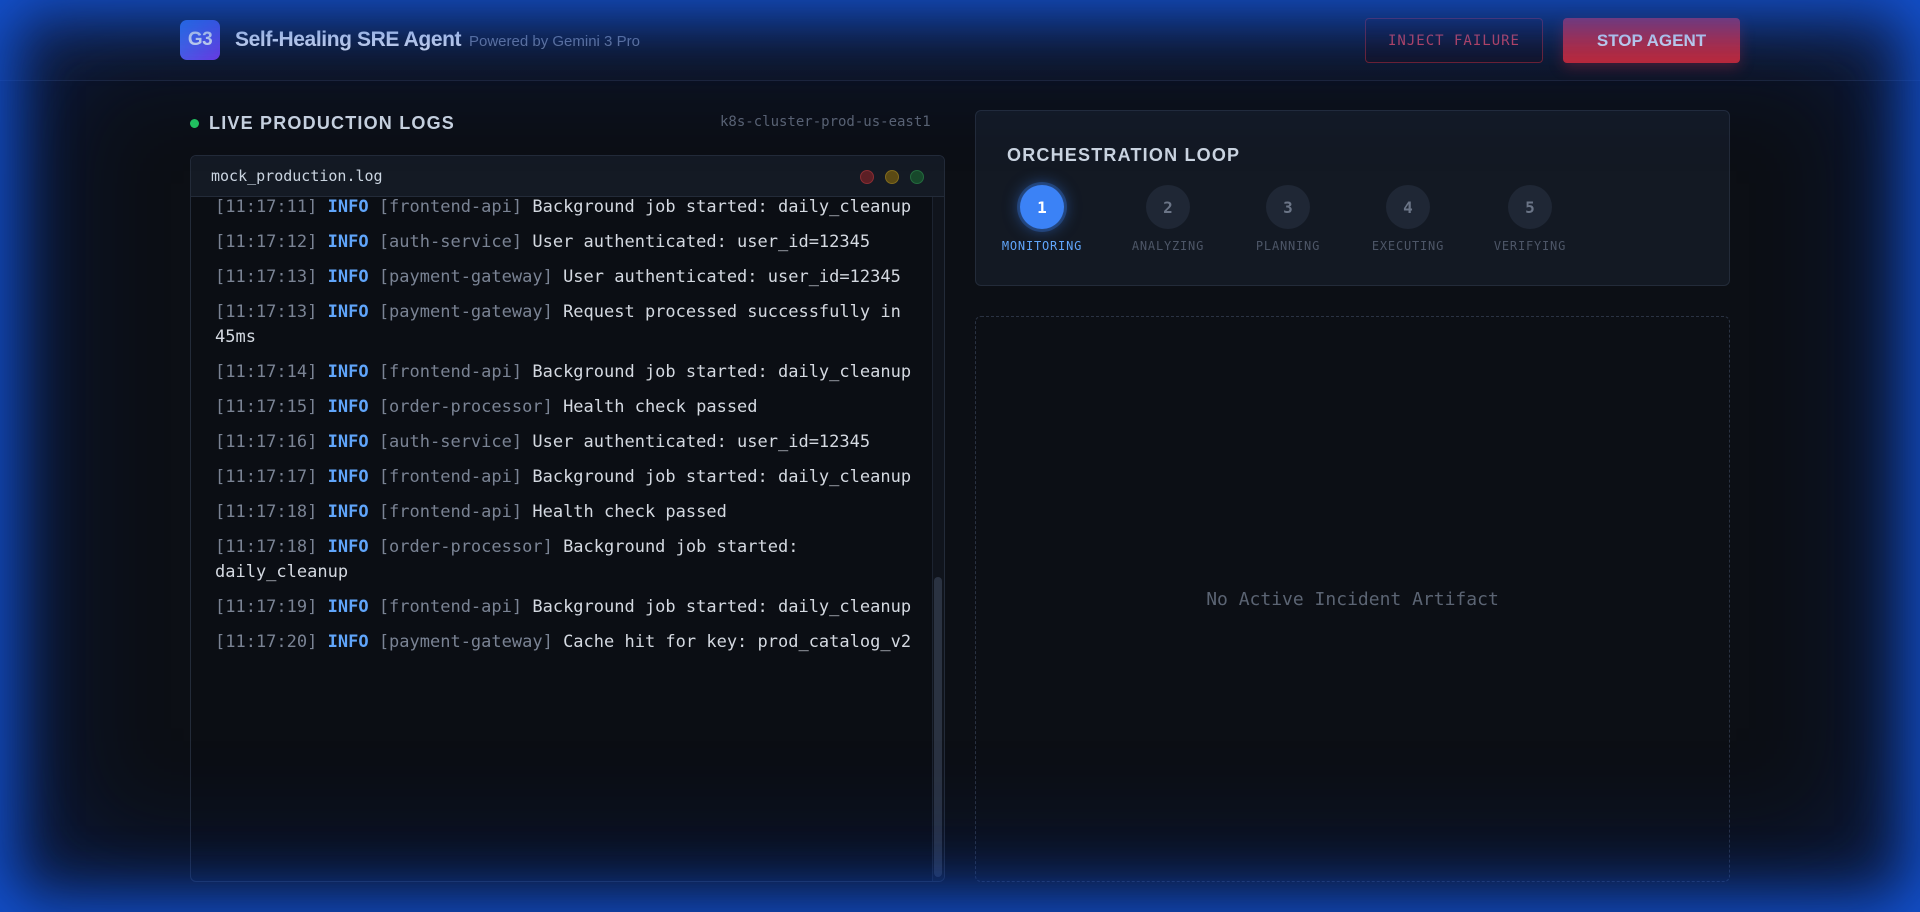  I want to click on log-message: Cache hit for key: prod_catalog_v2, so click(737, 642).